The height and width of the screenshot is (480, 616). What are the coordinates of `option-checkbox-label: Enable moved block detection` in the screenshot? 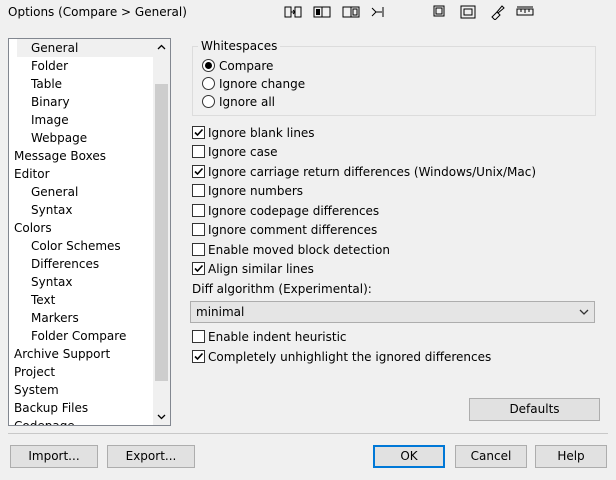 It's located at (299, 250).